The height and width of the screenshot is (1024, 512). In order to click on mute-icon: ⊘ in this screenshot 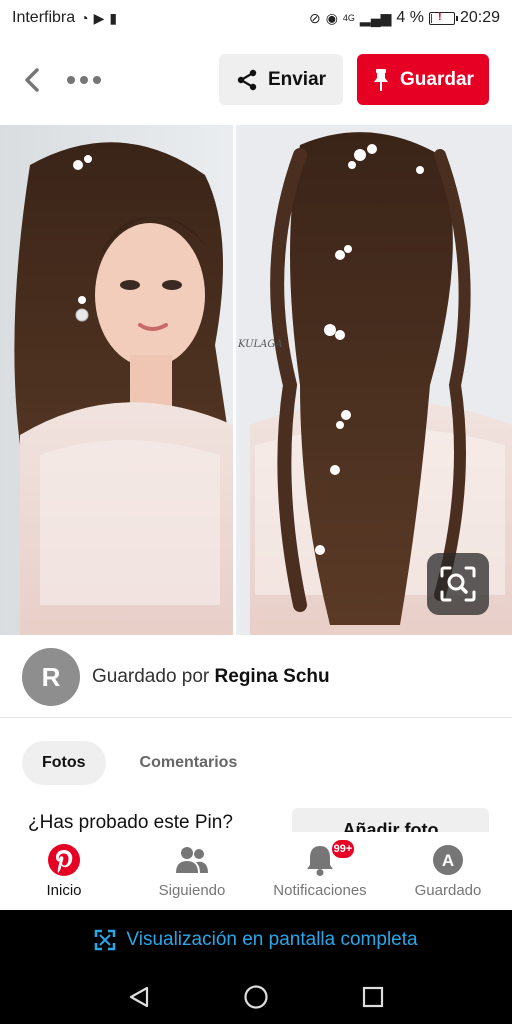, I will do `click(314, 18)`.